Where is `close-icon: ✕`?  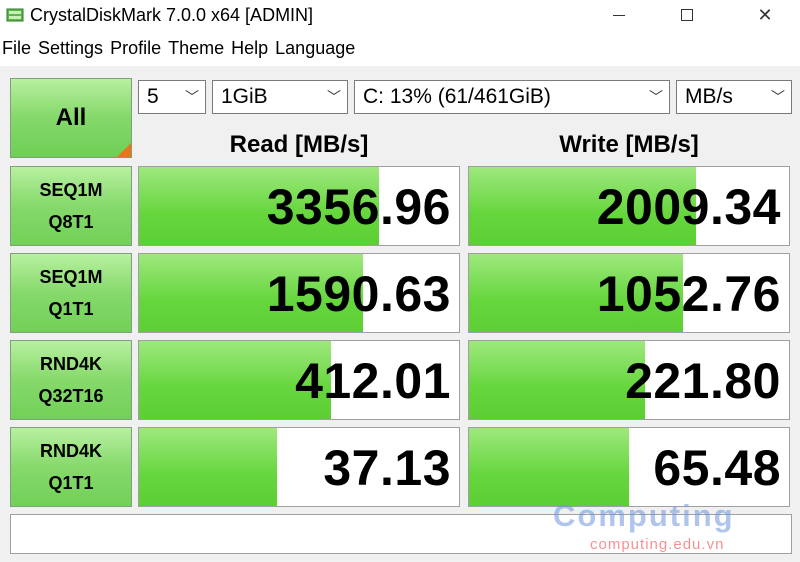
close-icon: ✕ is located at coordinates (765, 14).